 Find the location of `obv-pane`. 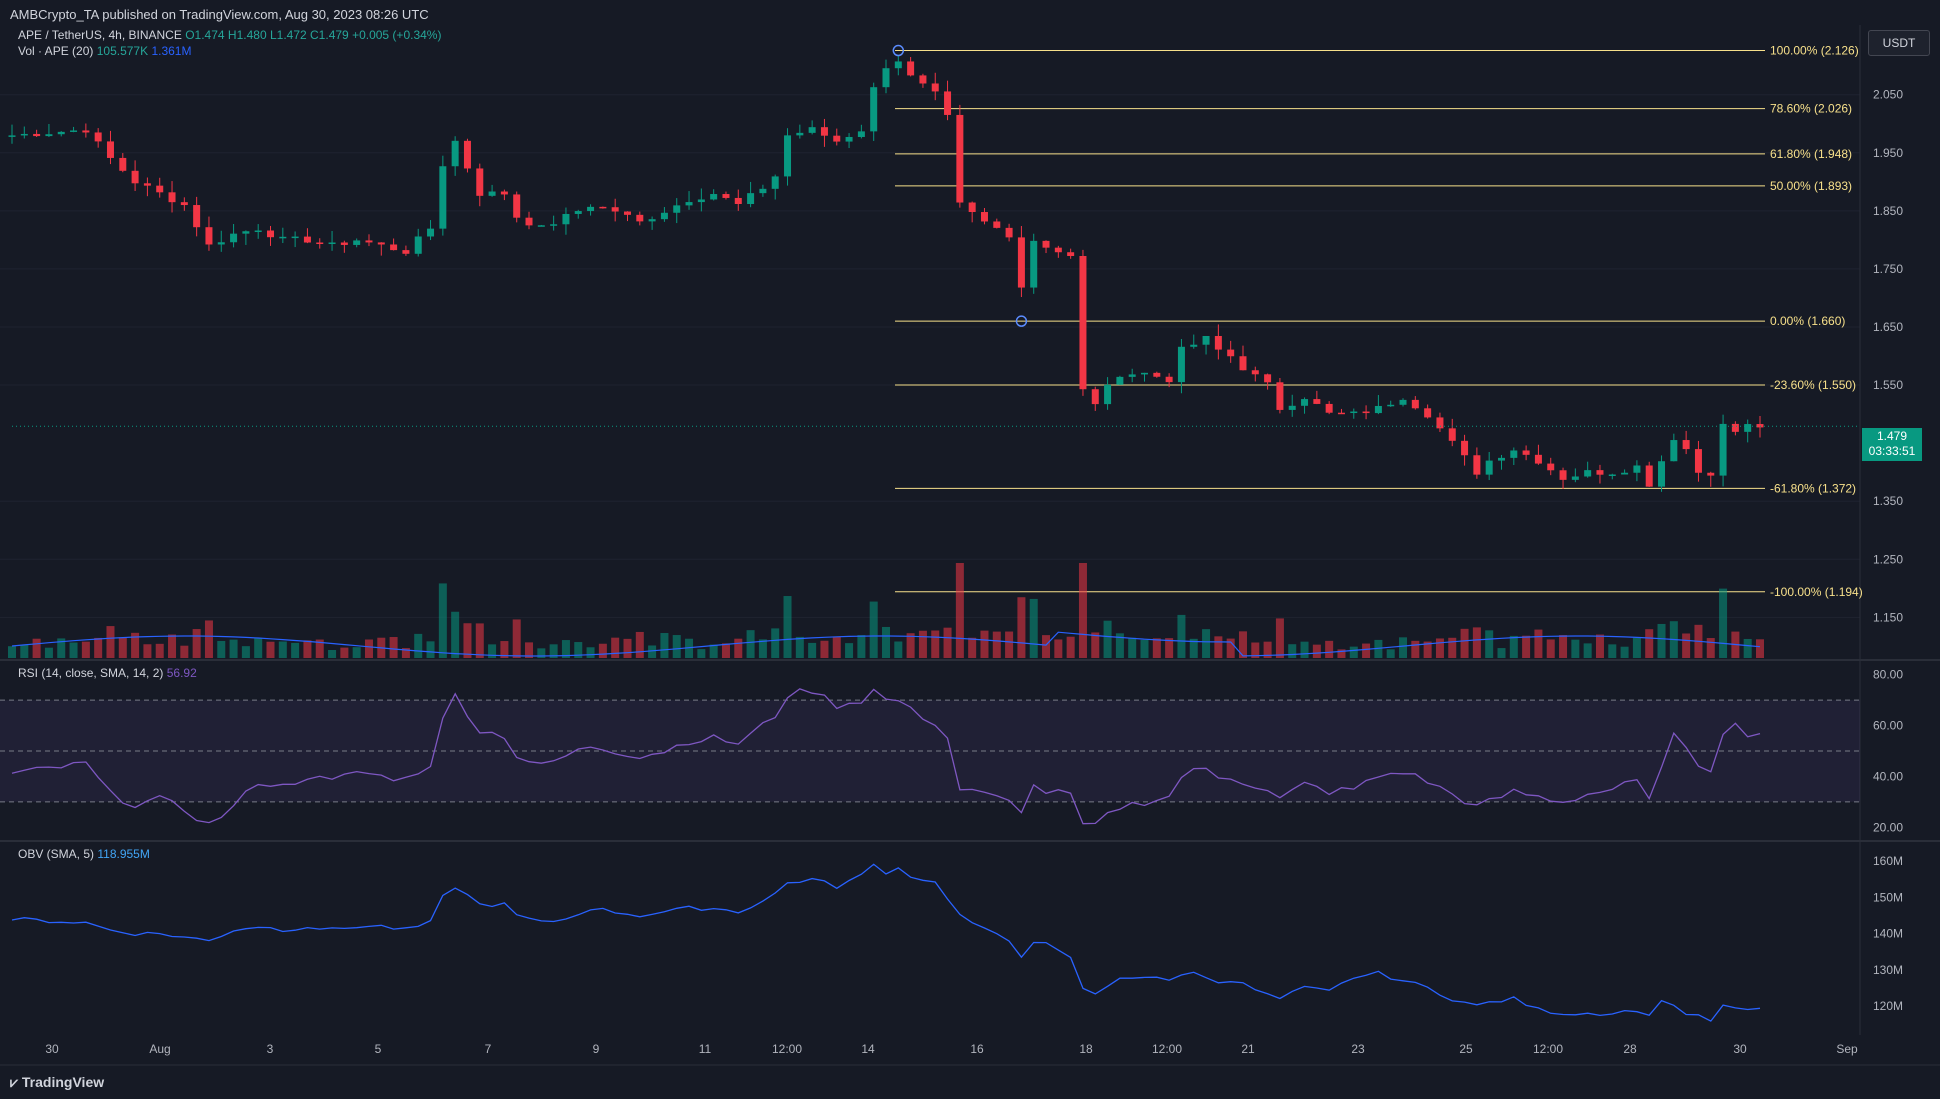

obv-pane is located at coordinates (886, 942).